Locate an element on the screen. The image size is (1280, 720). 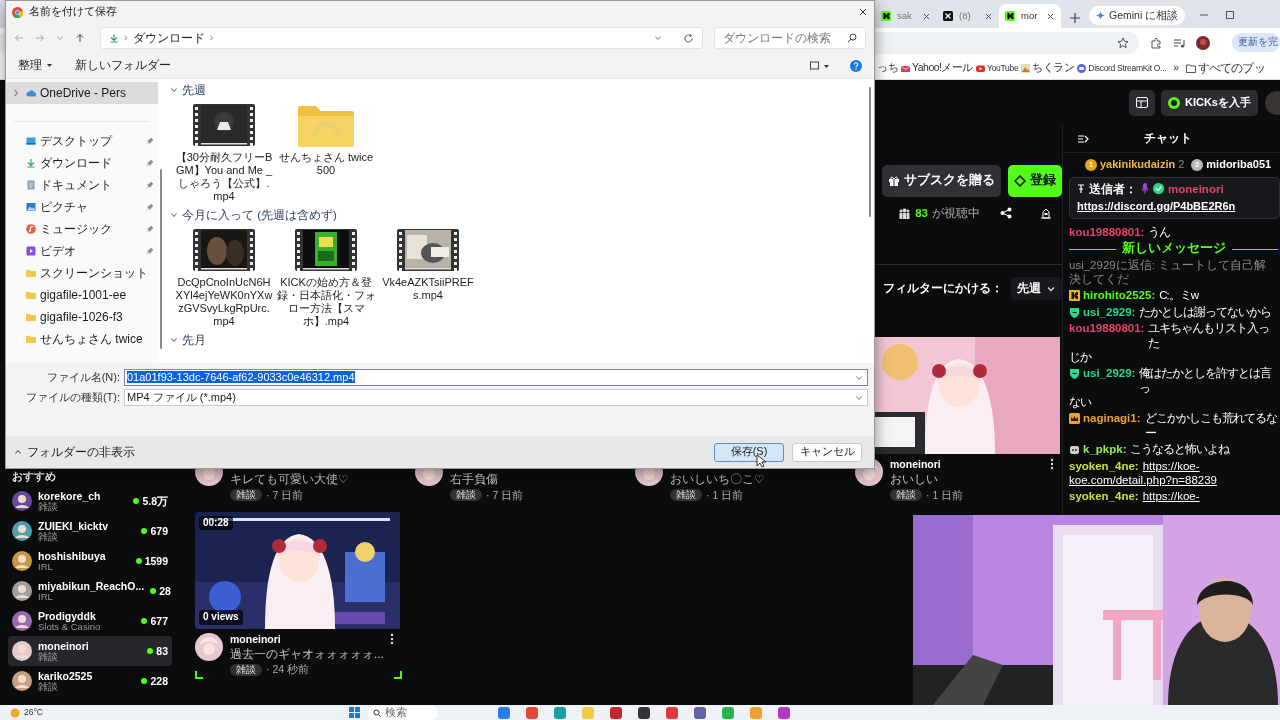
share-icon is located at coordinates (1006, 213).